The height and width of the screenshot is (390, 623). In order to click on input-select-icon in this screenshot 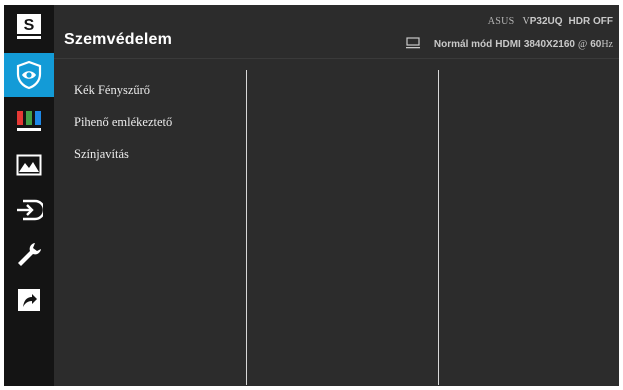, I will do `click(30, 210)`.